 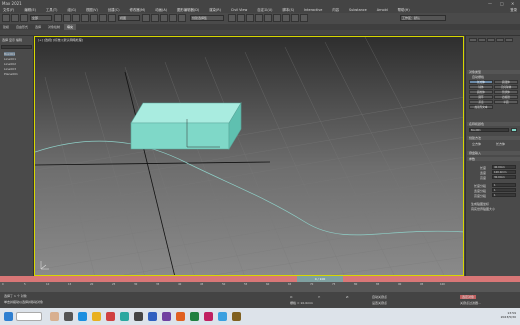 I want to click on select-by-name-icon, so click(x=67, y=18).